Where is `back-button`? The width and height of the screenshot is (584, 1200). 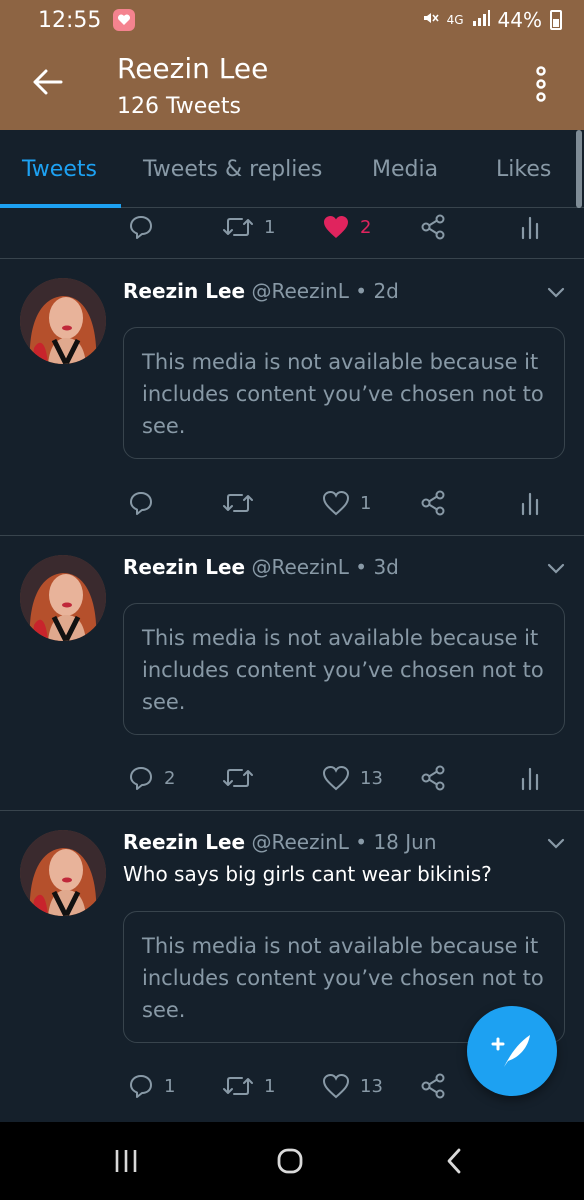
back-button is located at coordinates (48, 82).